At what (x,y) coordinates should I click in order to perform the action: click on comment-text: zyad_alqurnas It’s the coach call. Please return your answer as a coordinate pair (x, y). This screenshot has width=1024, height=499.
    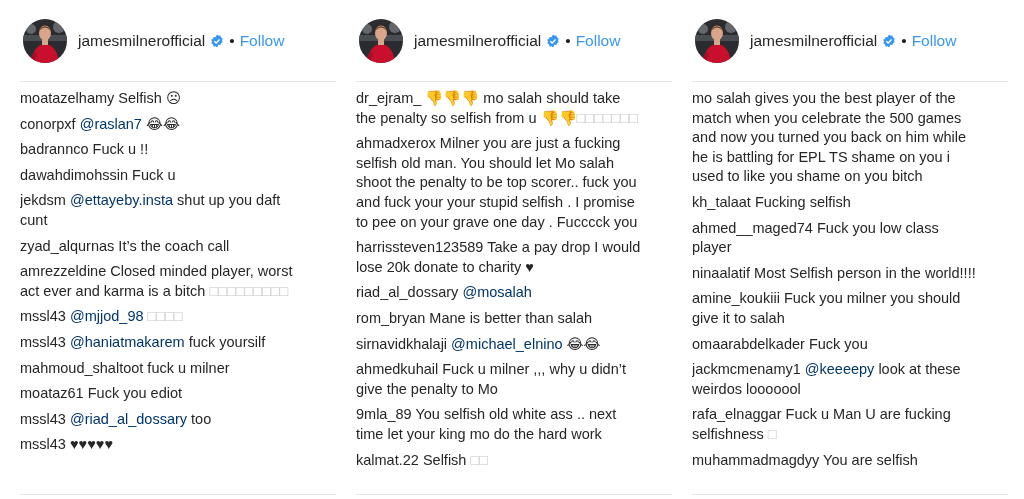
    Looking at the image, I should click on (125, 246).